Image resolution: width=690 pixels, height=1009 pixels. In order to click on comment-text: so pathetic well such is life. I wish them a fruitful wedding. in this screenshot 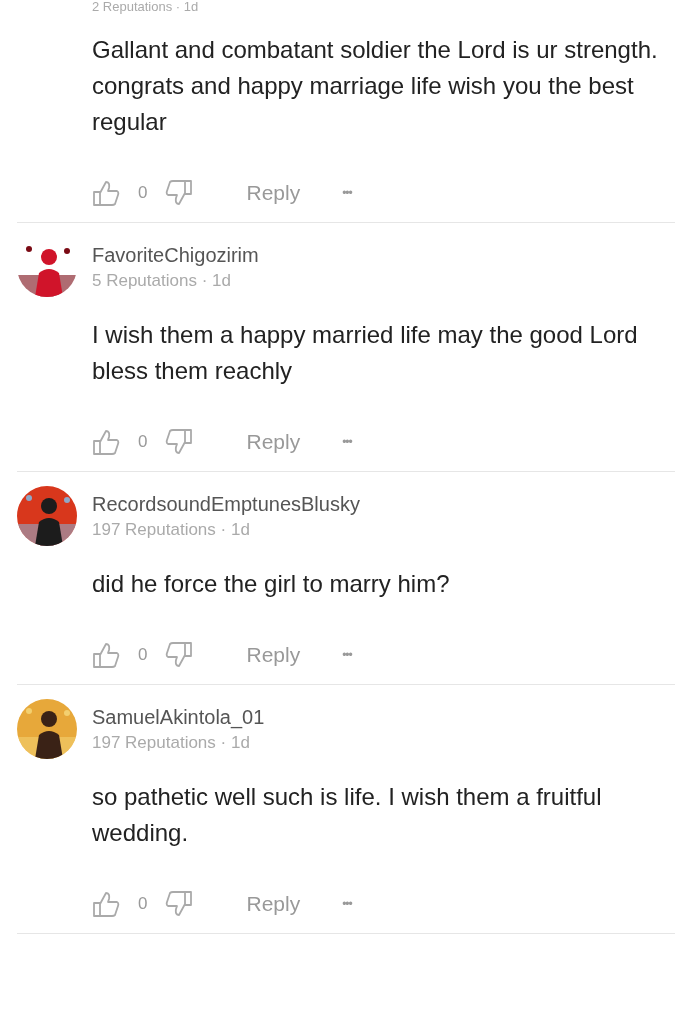, I will do `click(347, 815)`.